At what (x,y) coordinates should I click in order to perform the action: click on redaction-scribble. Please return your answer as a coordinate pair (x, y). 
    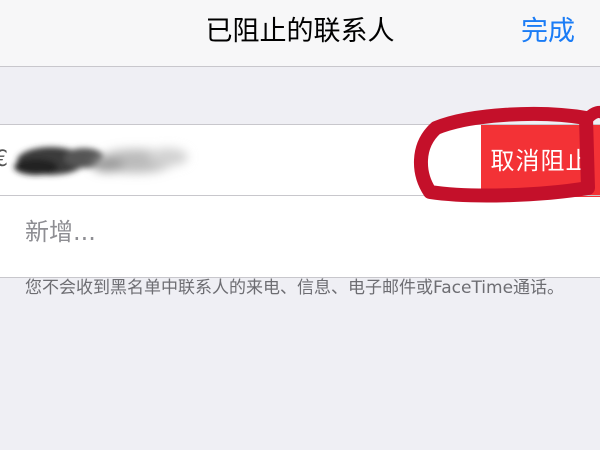
    Looking at the image, I should click on (101, 161).